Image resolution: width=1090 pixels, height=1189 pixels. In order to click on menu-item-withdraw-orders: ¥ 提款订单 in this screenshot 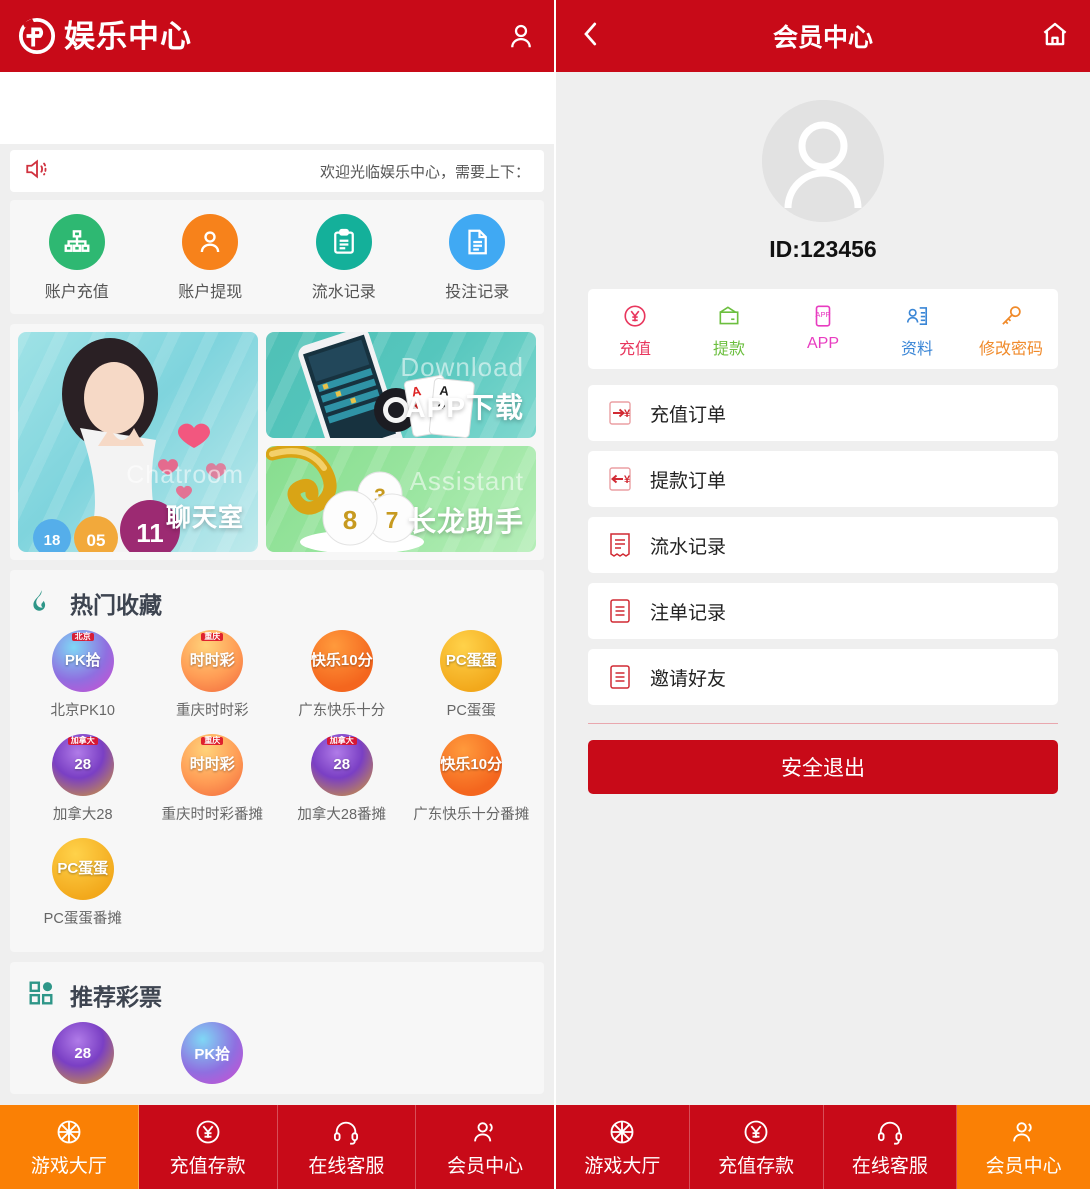, I will do `click(823, 479)`.